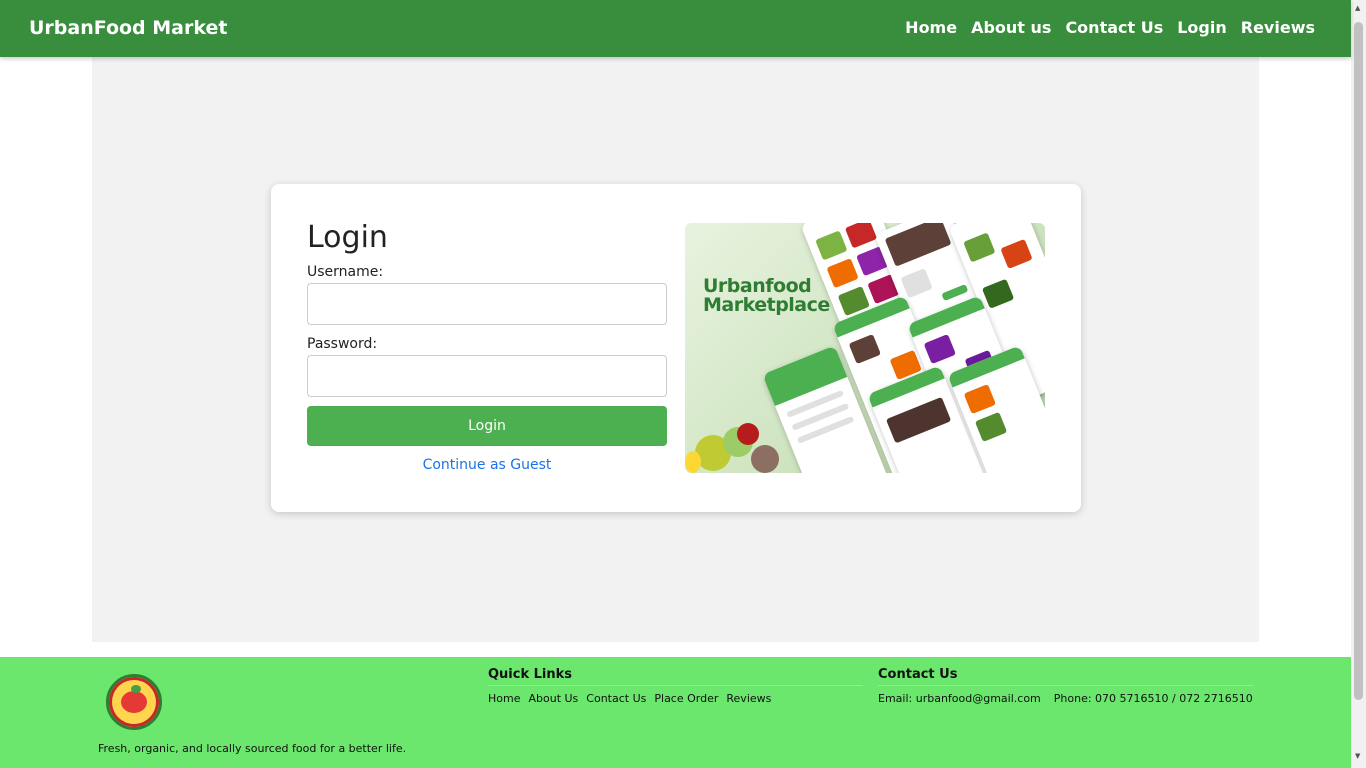 The width and height of the screenshot is (1366, 768). I want to click on urbanfood-logo-icon, so click(134, 702).